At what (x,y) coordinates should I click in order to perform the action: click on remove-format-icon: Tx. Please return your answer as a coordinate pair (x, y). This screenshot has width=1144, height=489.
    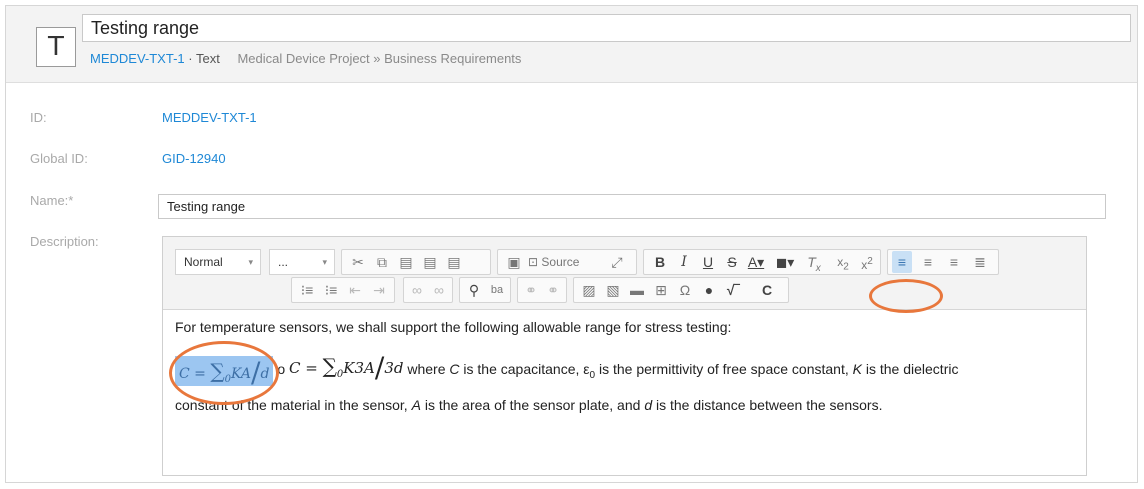
    Looking at the image, I should click on (814, 262).